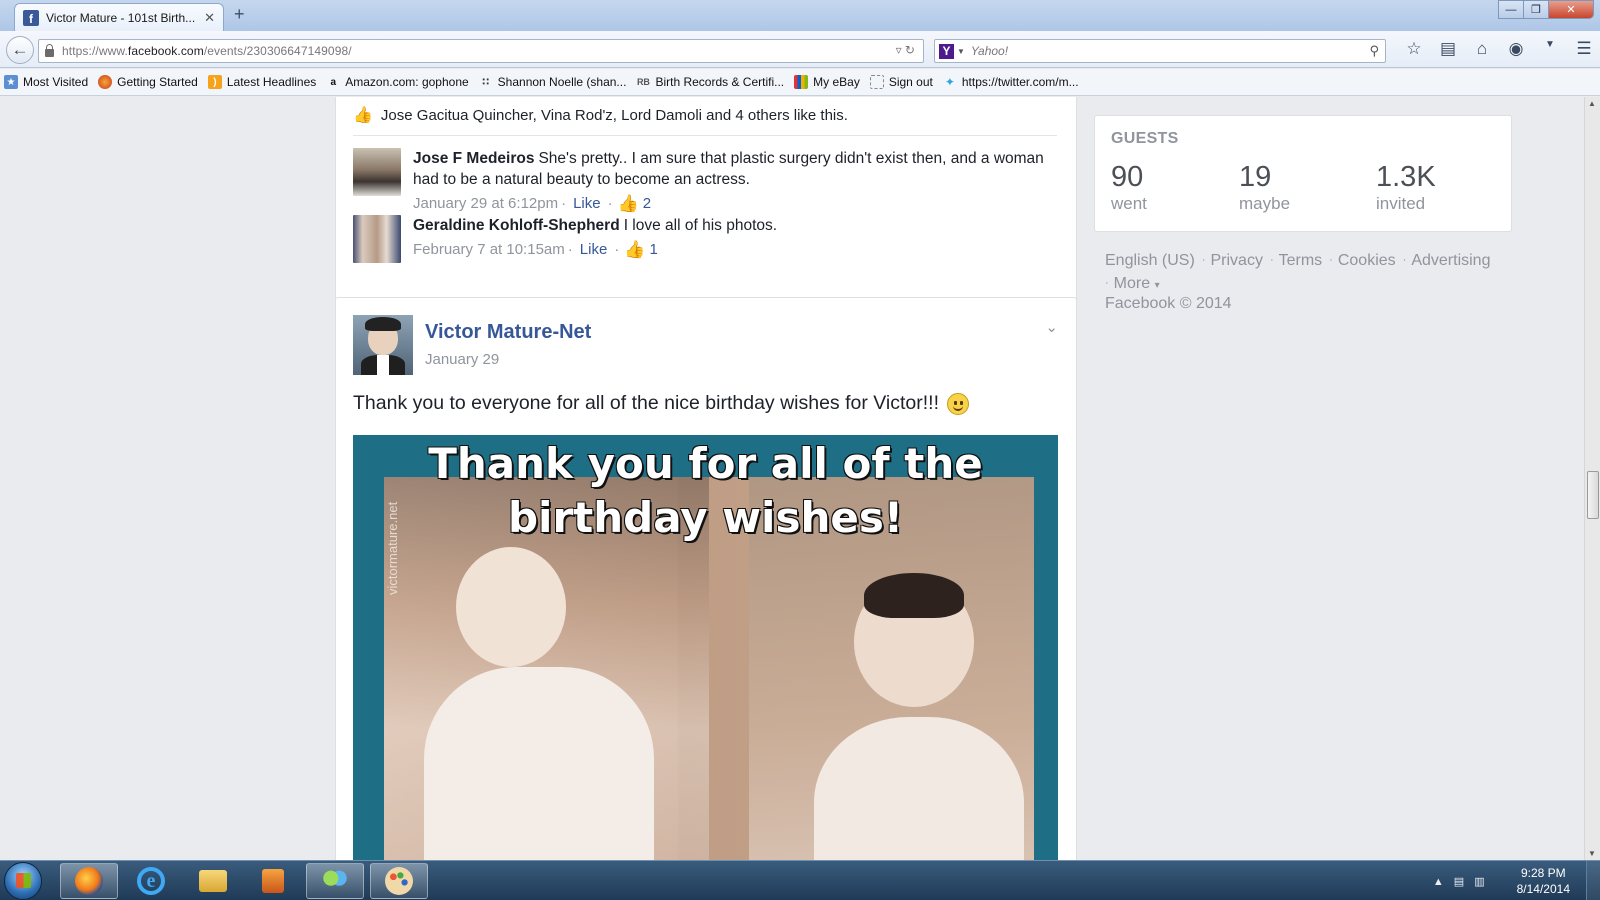 Image resolution: width=1600 pixels, height=900 pixels. What do you see at coordinates (1592, 853) in the screenshot?
I see `scroll-down-arrow-icon: ▼` at bounding box center [1592, 853].